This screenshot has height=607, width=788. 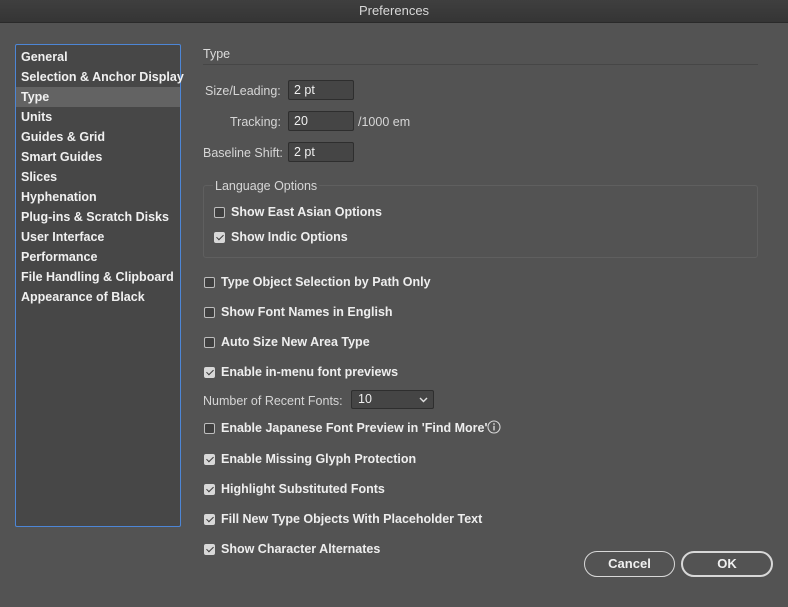 I want to click on checkbox-label: Show Indic Options, so click(x=289, y=237).